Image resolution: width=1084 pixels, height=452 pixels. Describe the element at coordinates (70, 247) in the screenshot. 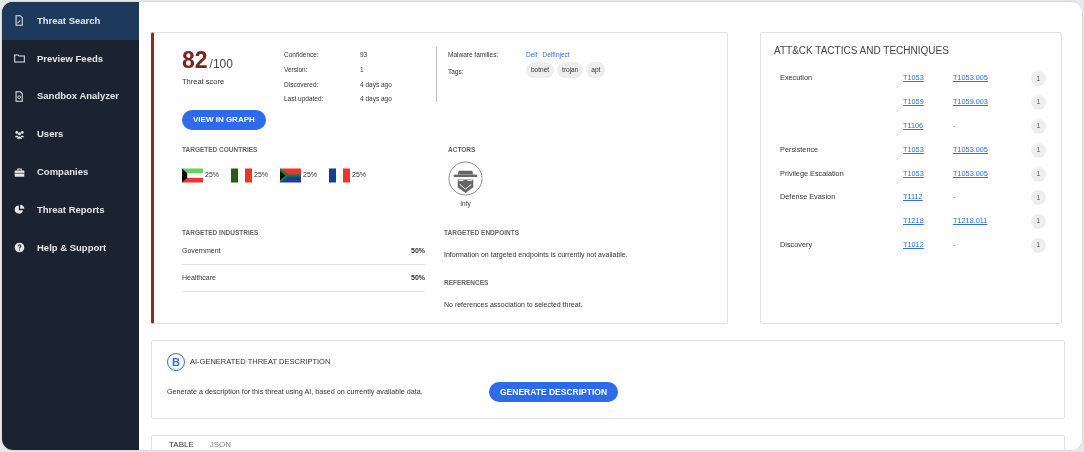

I see `sidebar-item: Help & Support` at that location.